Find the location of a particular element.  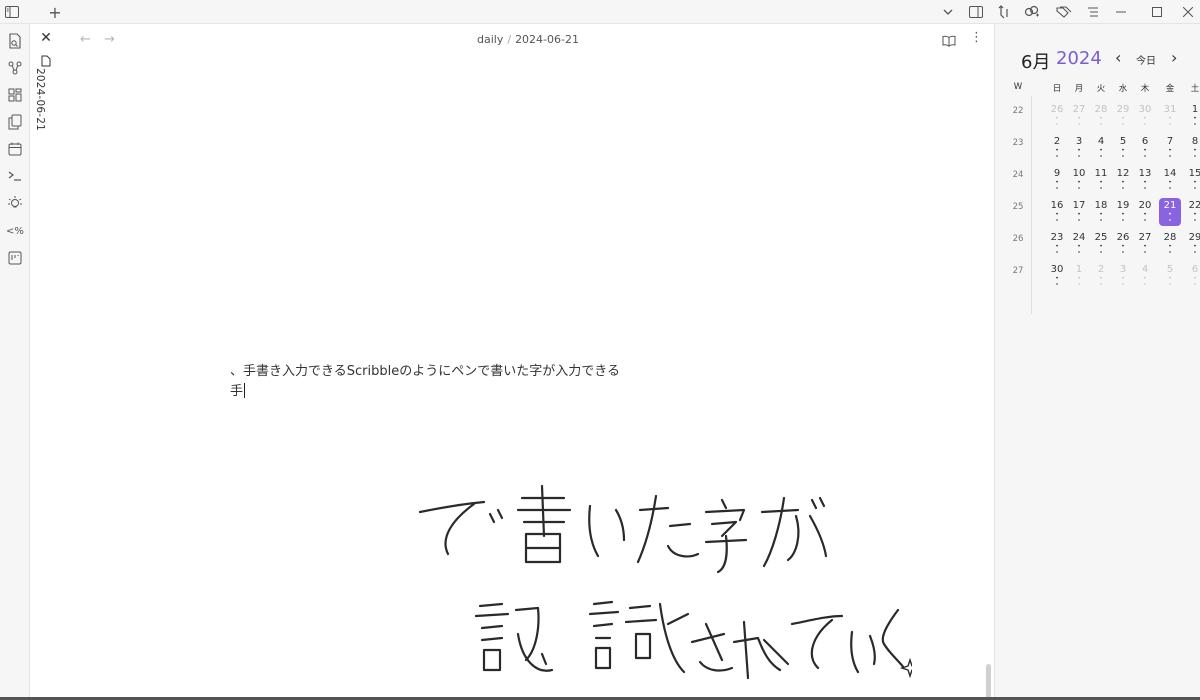

document-line-2: 手 is located at coordinates (238, 389).